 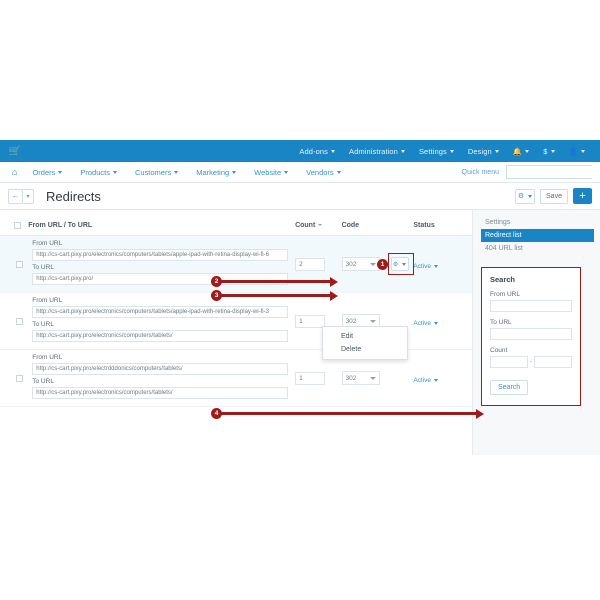 I want to click on nav-item-orders: Orders, so click(x=47, y=172).